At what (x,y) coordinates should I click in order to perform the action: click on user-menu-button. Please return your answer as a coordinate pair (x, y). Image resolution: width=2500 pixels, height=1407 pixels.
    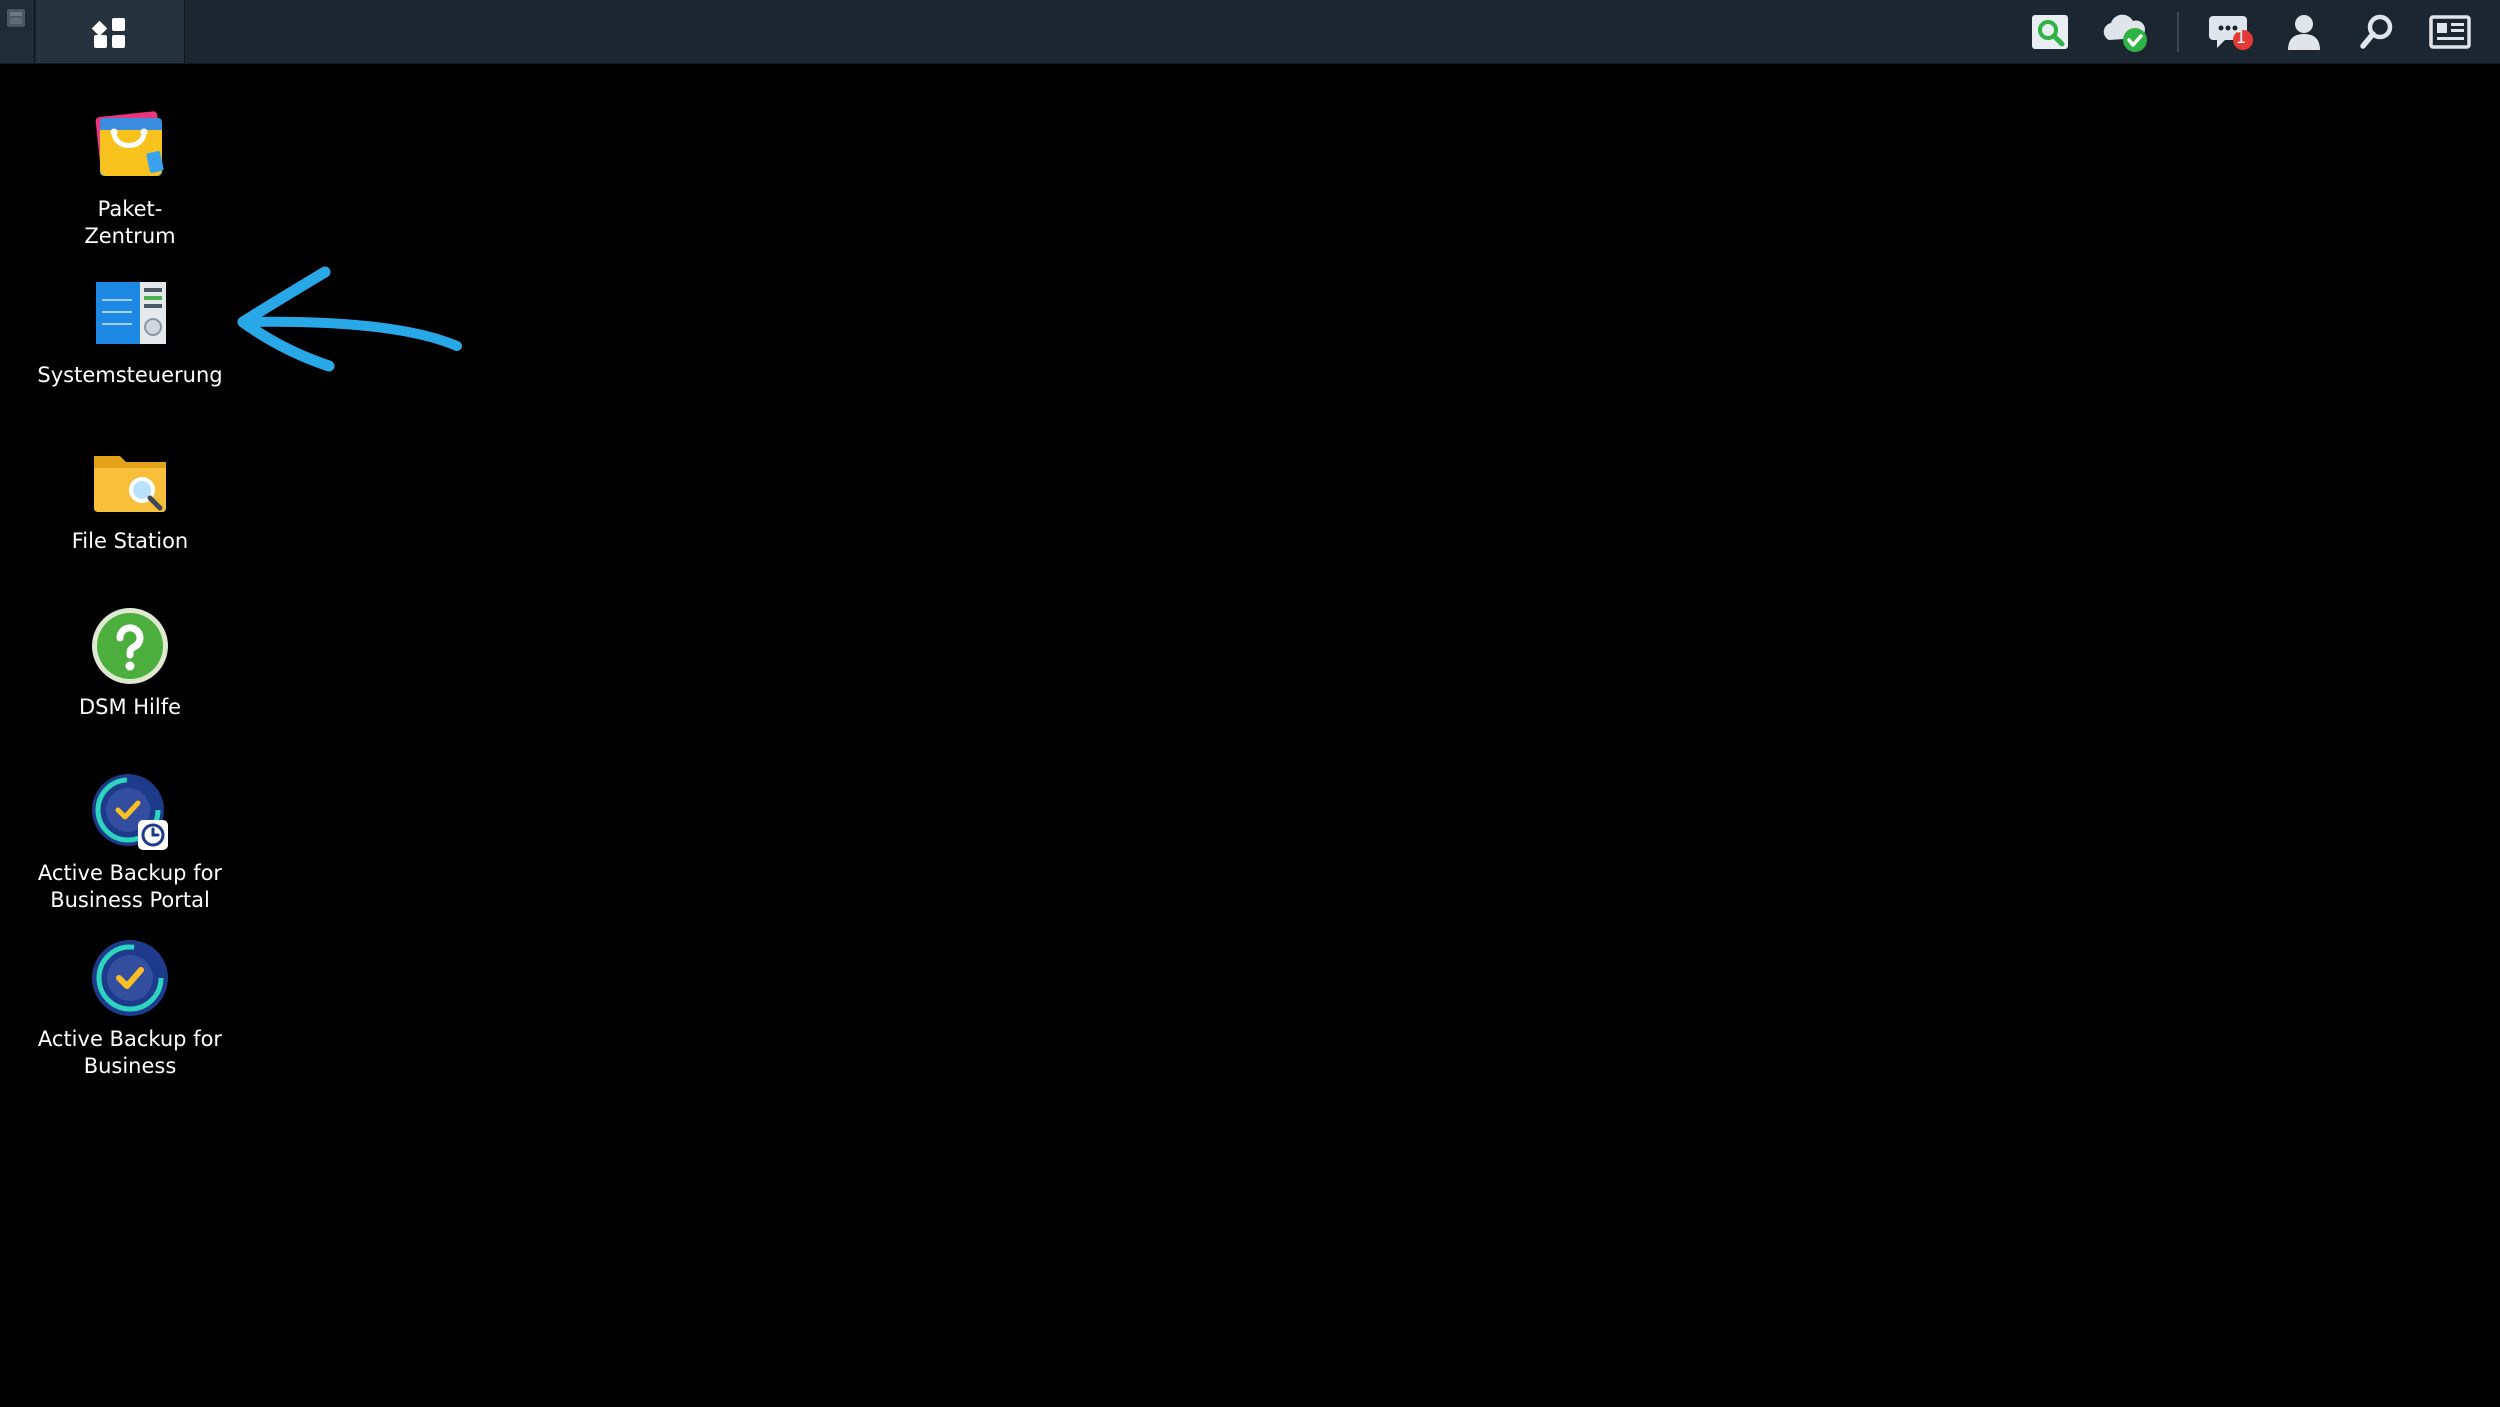
    Looking at the image, I should click on (2304, 31).